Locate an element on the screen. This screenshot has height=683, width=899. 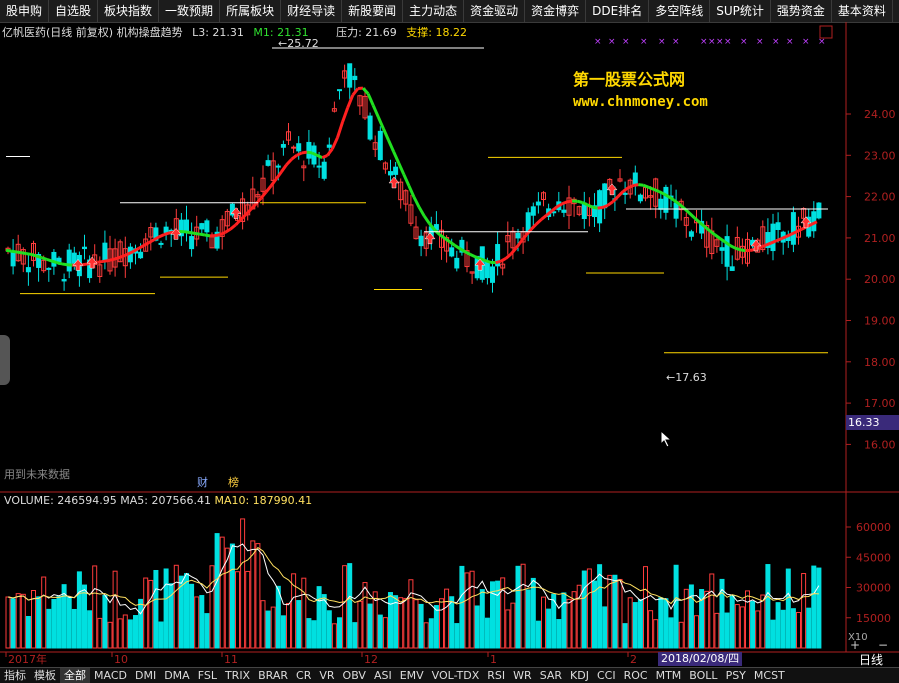
side-panel-toggle is located at coordinates (5, 360).